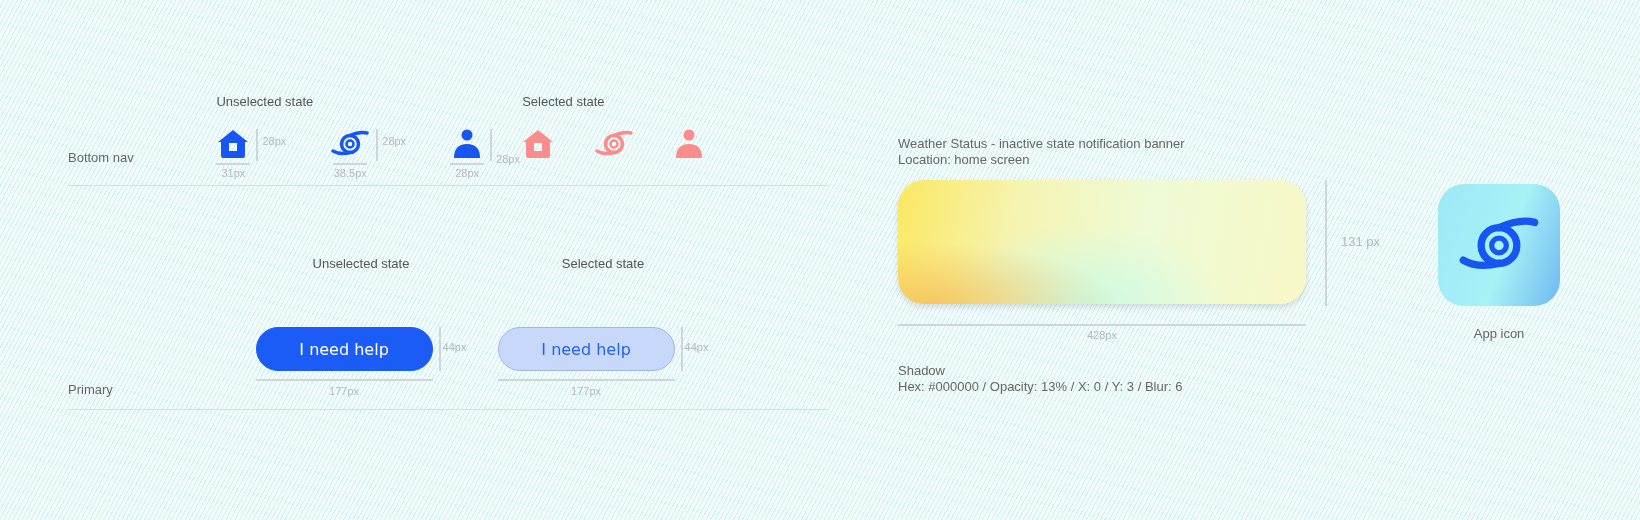  What do you see at coordinates (233, 144) in the screenshot?
I see `home-icon` at bounding box center [233, 144].